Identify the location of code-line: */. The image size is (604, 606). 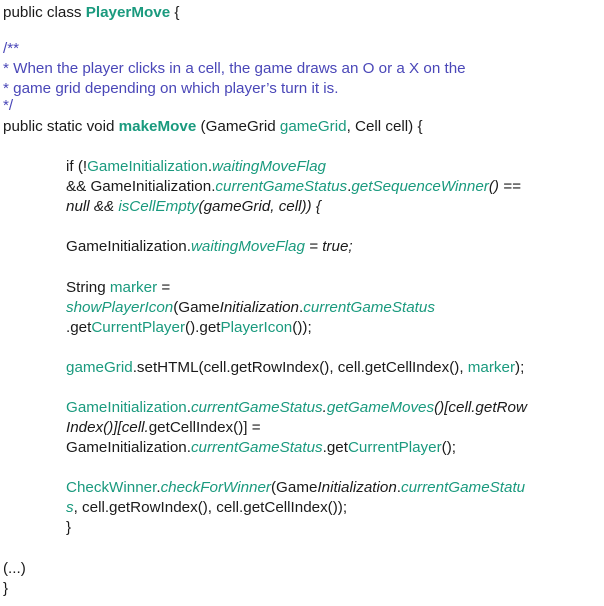
(8, 106).